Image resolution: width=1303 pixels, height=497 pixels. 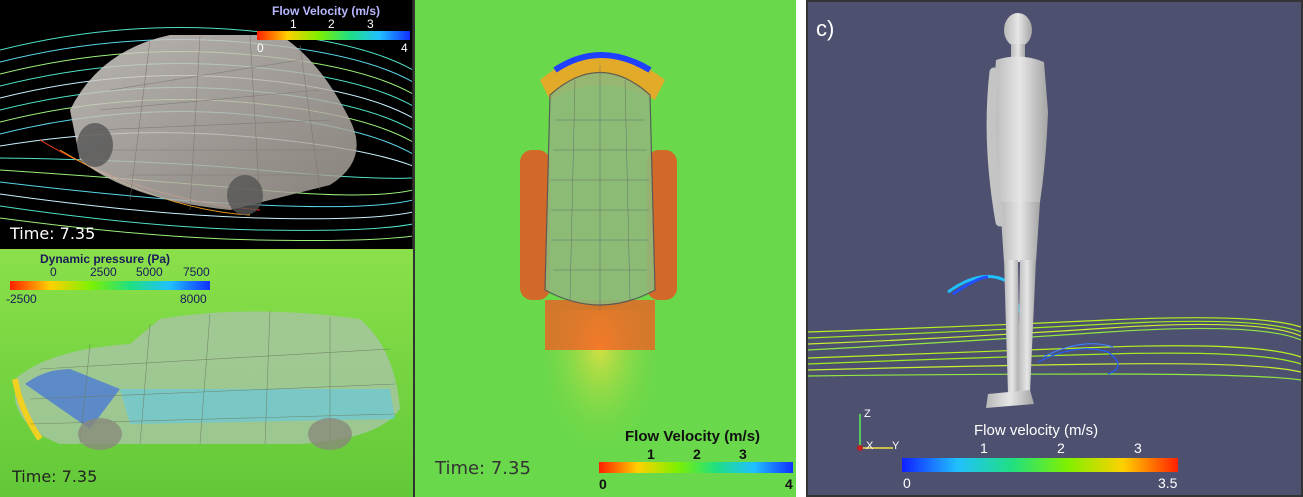 I want to click on colorbar-tick: 3.5, so click(x=1168, y=483).